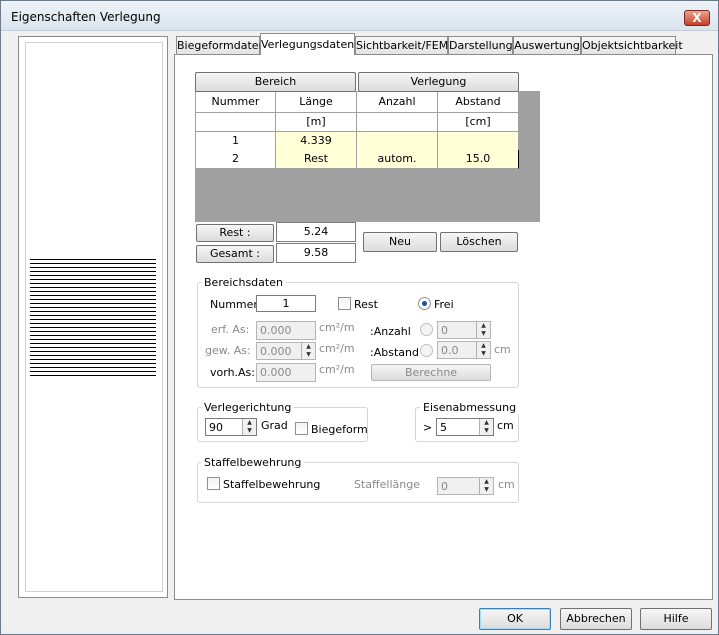 Image resolution: width=719 pixels, height=635 pixels. I want to click on vorh-as-input: 0.000, so click(286, 372).